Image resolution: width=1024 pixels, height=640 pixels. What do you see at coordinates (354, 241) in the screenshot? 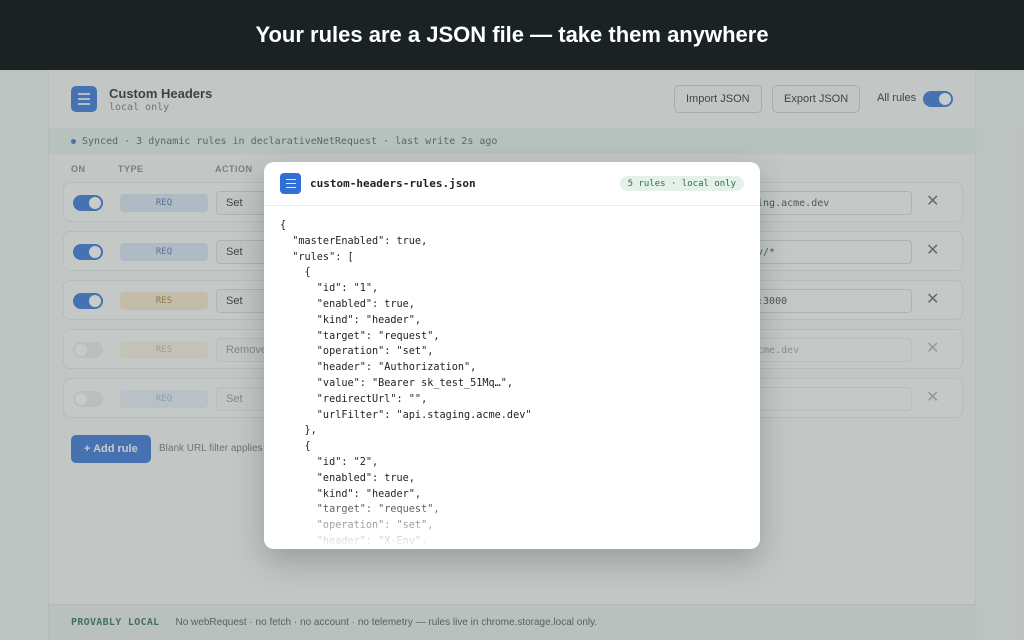
I see `json-line: "masterEnabled": true,` at bounding box center [354, 241].